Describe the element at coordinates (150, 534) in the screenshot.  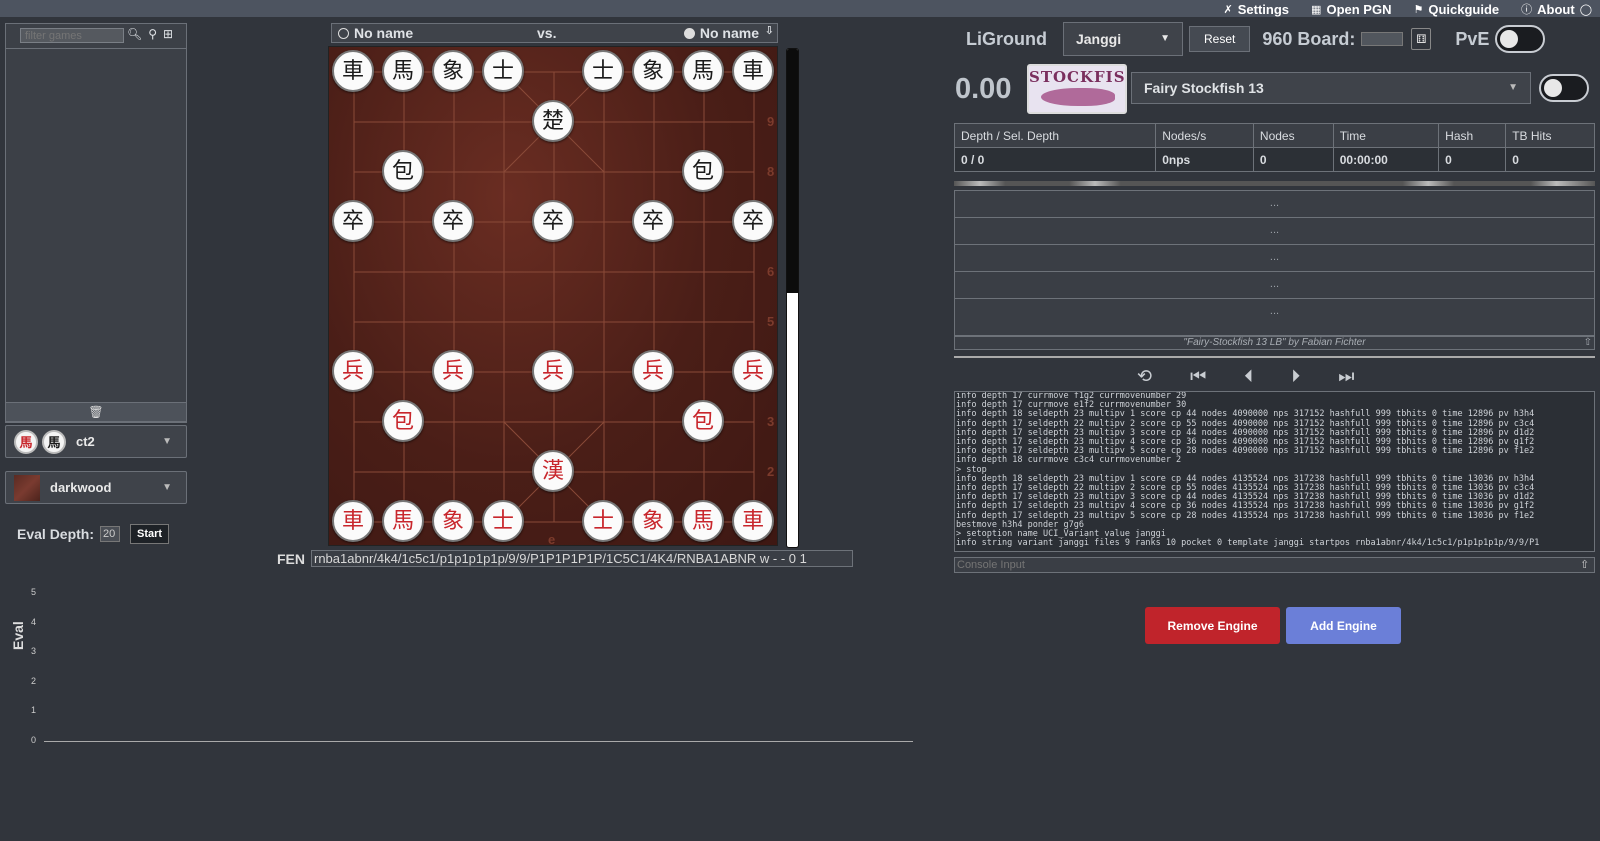
I see `start-eval-button: Start` at that location.